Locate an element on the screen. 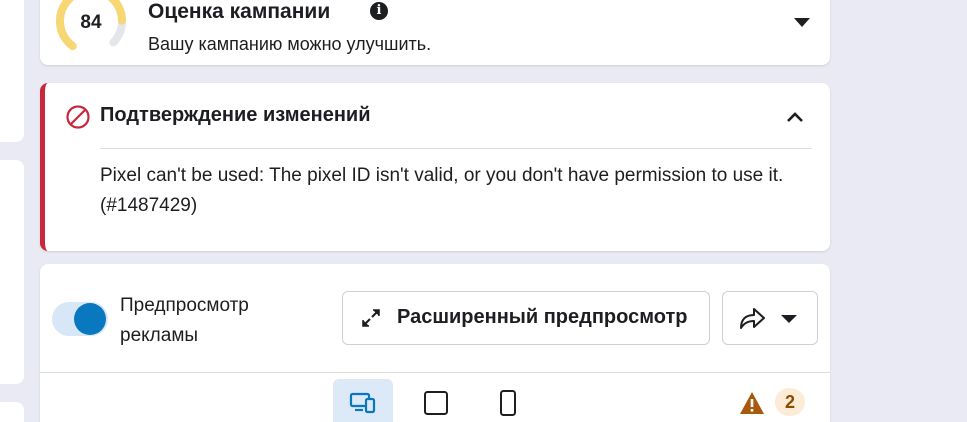 This screenshot has height=422, width=967. chevron-up-icon is located at coordinates (795, 117).